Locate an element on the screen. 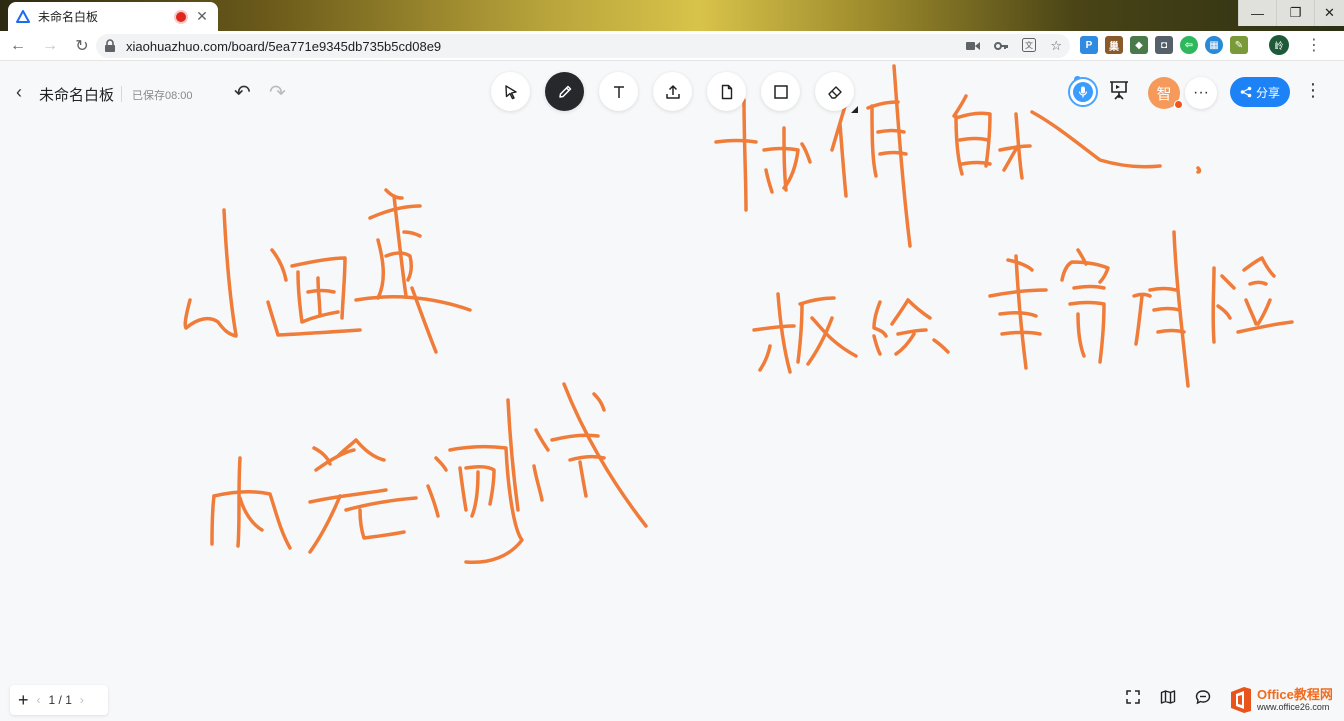 The image size is (1344, 721). handwriting-banhuishuxietiyan is located at coordinates (1023, 309).